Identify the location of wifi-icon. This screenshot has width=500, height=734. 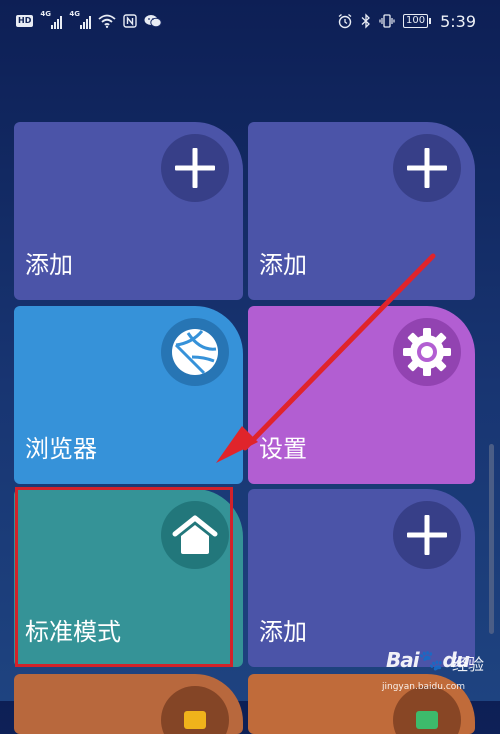
(107, 21).